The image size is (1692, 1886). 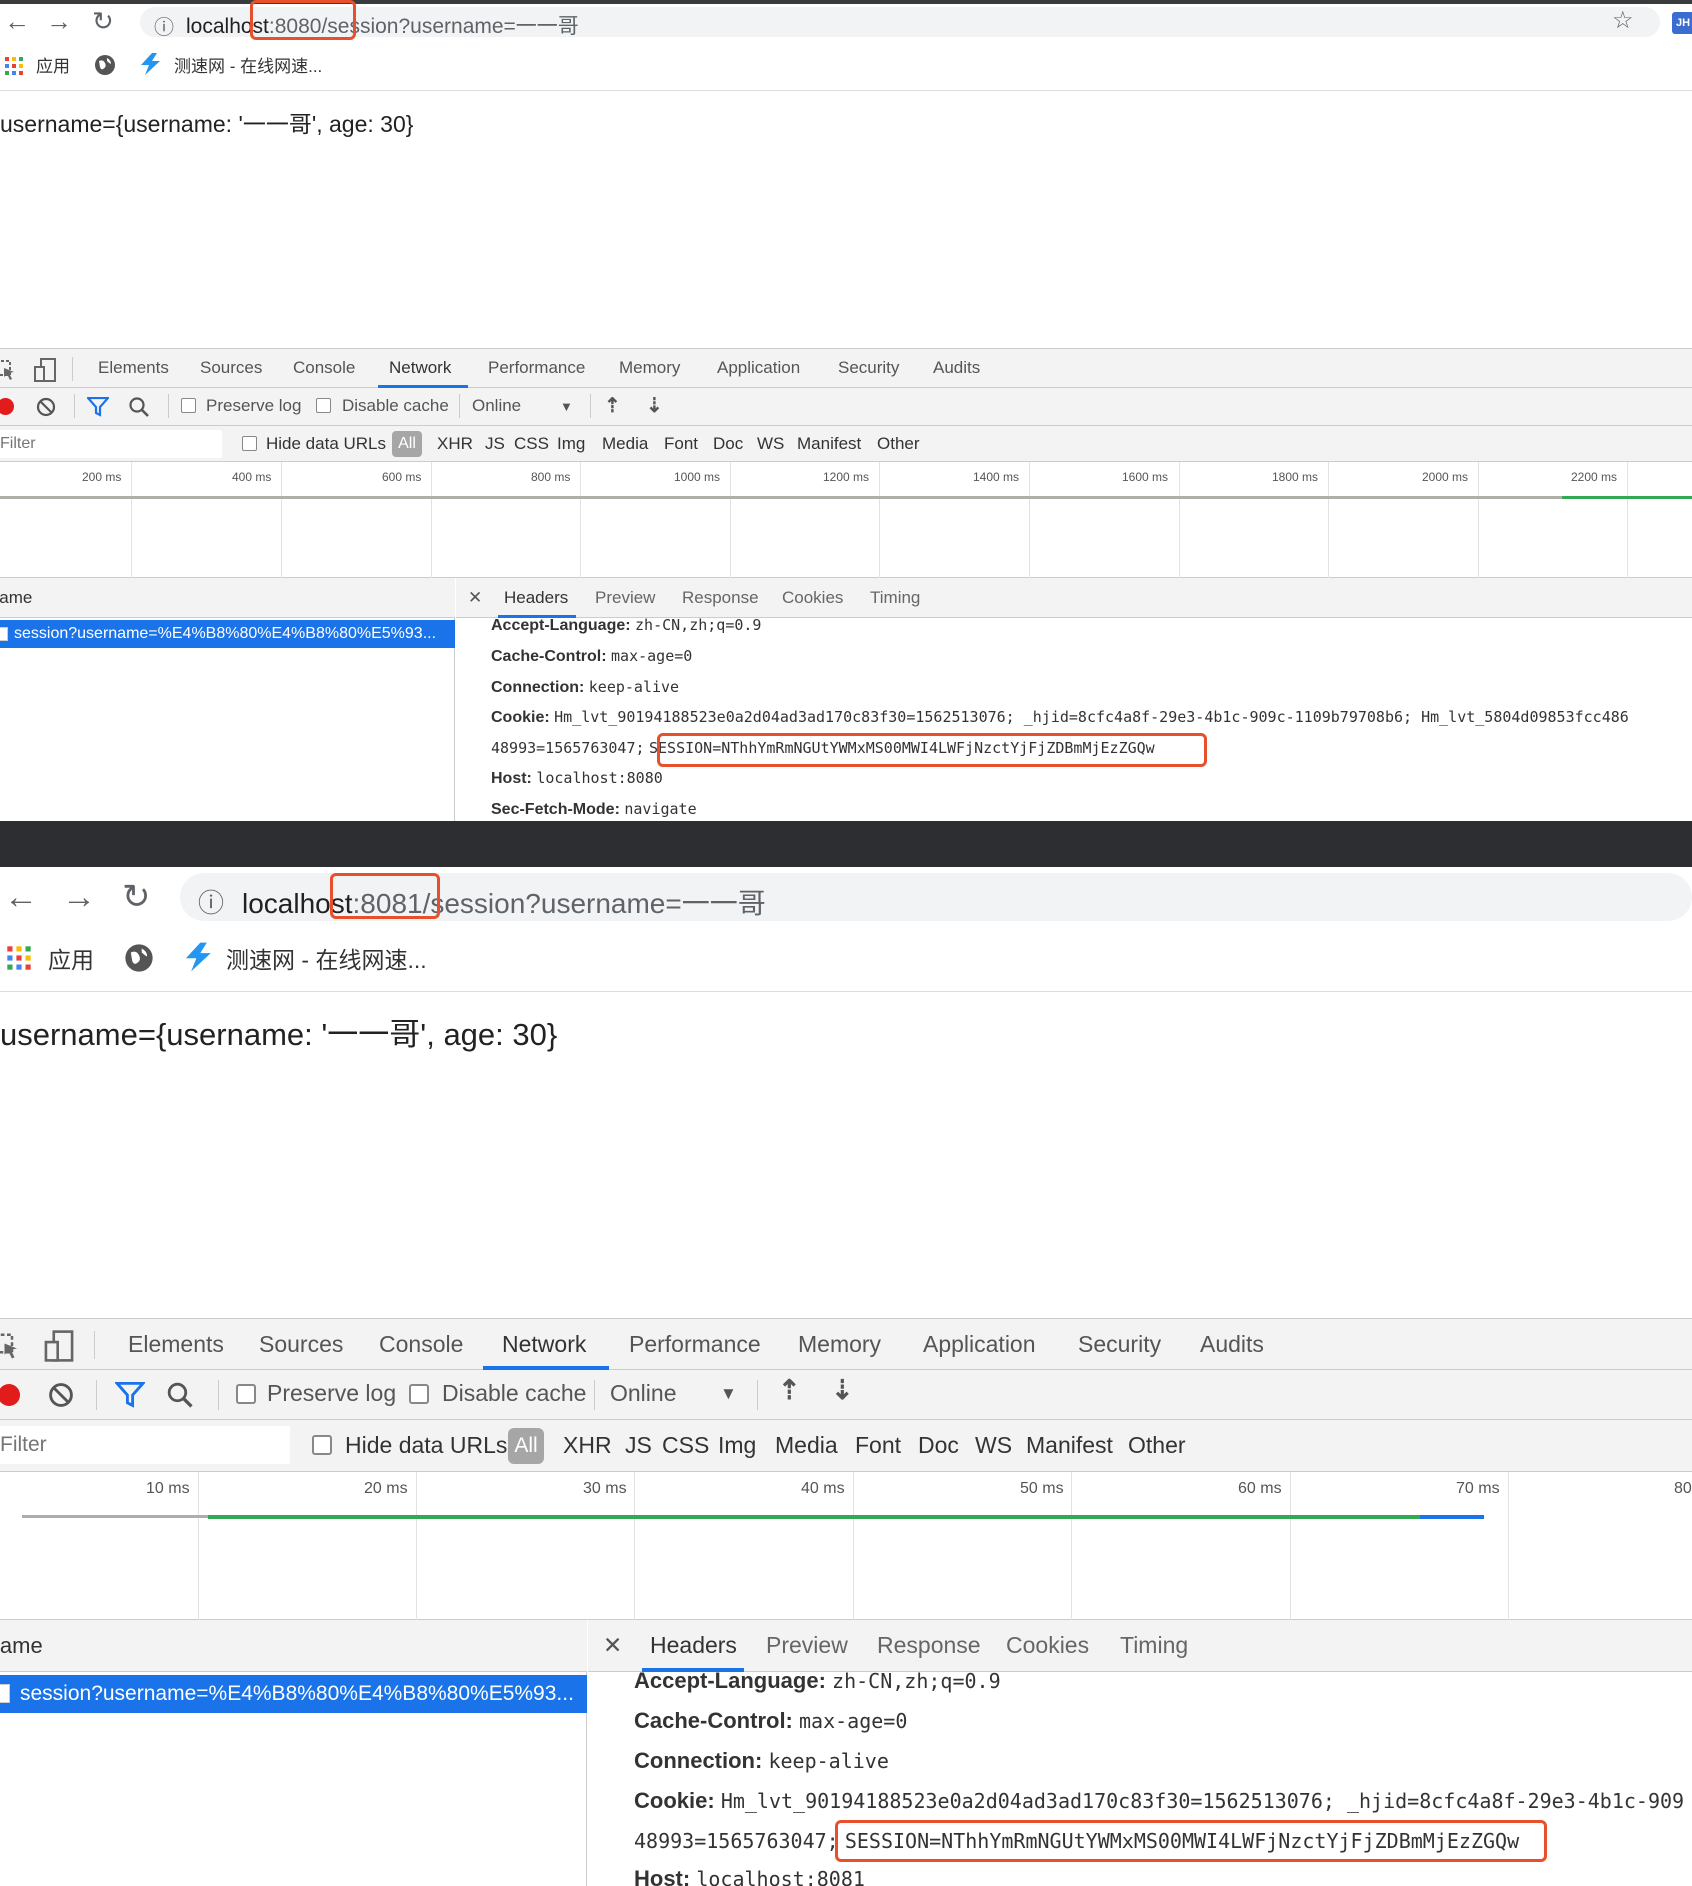 What do you see at coordinates (59, 1348) in the screenshot?
I see `device-toolbar-icon` at bounding box center [59, 1348].